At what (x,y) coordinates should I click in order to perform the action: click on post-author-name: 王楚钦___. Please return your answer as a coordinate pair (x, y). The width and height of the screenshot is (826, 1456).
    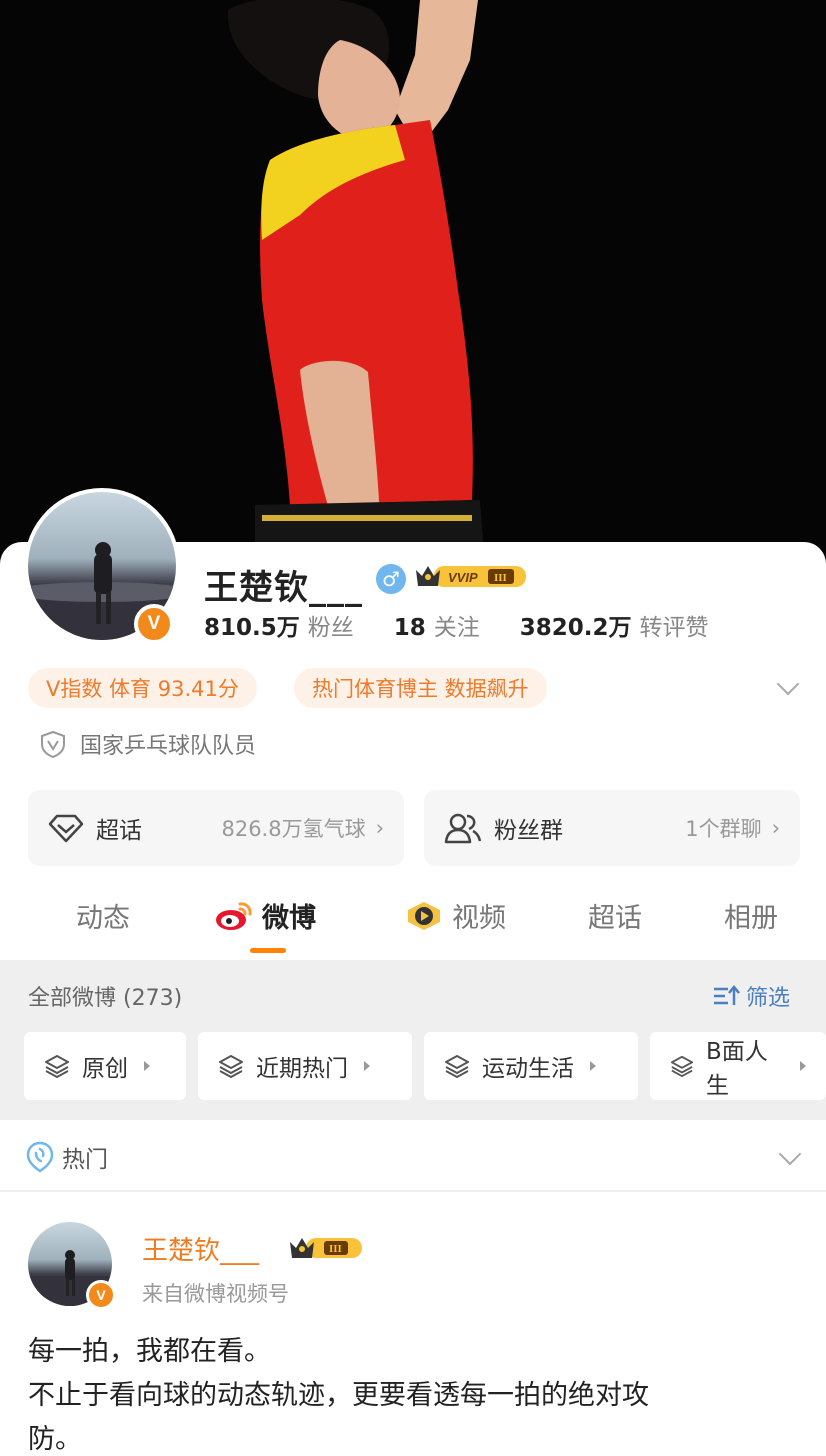
    Looking at the image, I should click on (200, 1248).